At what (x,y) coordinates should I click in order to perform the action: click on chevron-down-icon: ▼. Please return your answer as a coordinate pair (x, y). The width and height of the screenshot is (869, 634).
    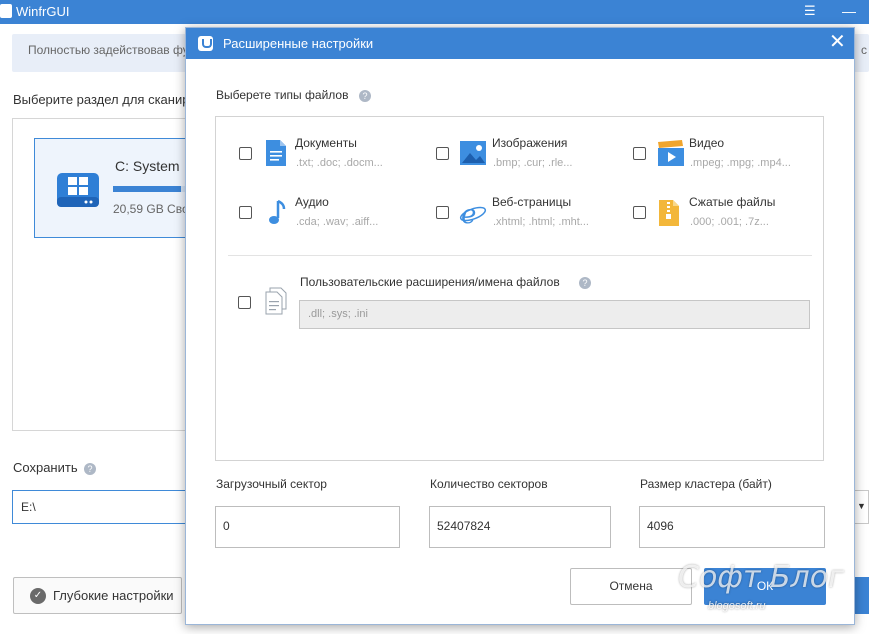
    Looking at the image, I should click on (861, 506).